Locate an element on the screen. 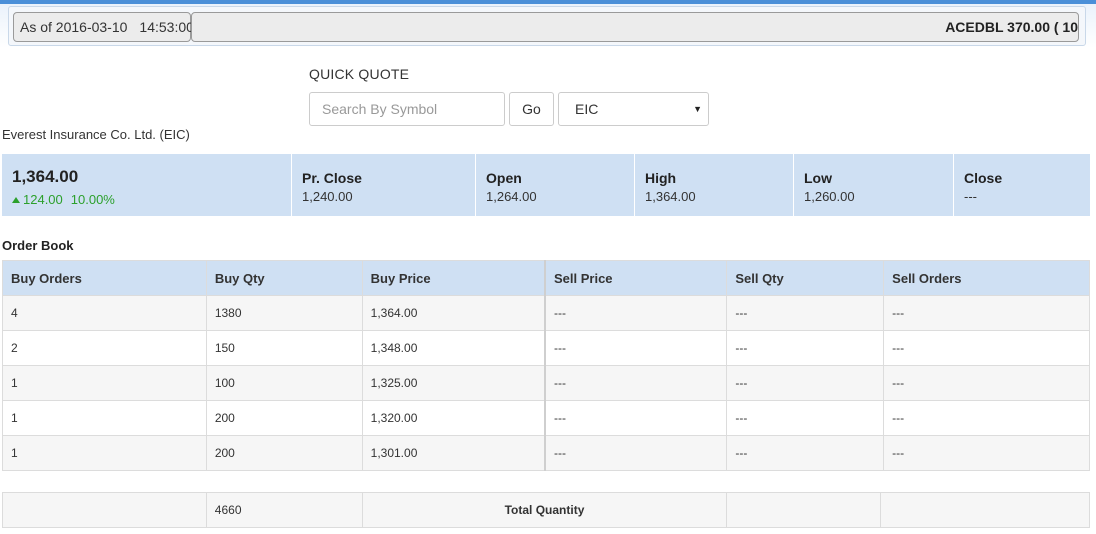 The height and width of the screenshot is (534, 1096). last-price: 1,364.00 is located at coordinates (45, 176).